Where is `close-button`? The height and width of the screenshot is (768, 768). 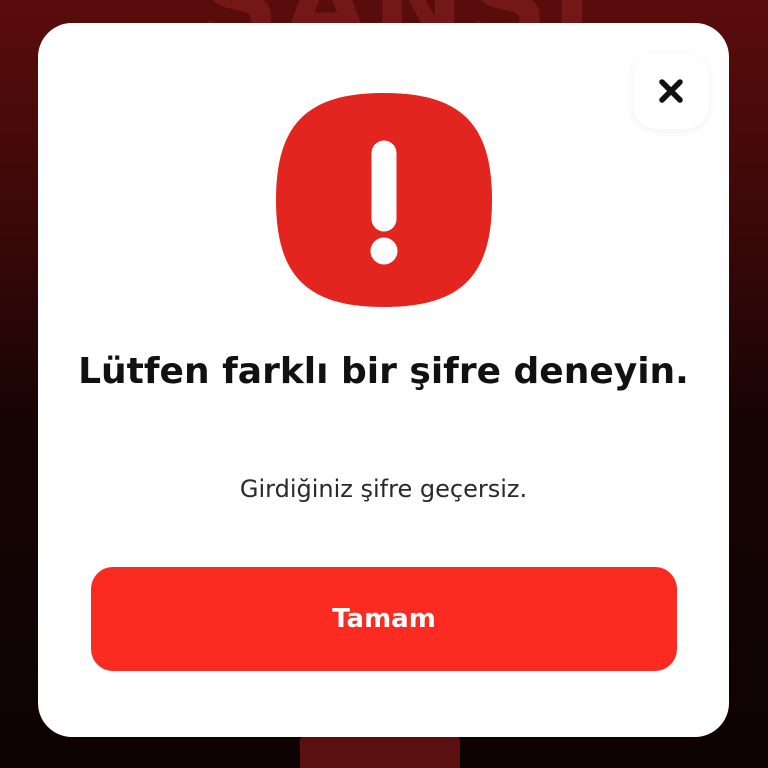 close-button is located at coordinates (671, 91).